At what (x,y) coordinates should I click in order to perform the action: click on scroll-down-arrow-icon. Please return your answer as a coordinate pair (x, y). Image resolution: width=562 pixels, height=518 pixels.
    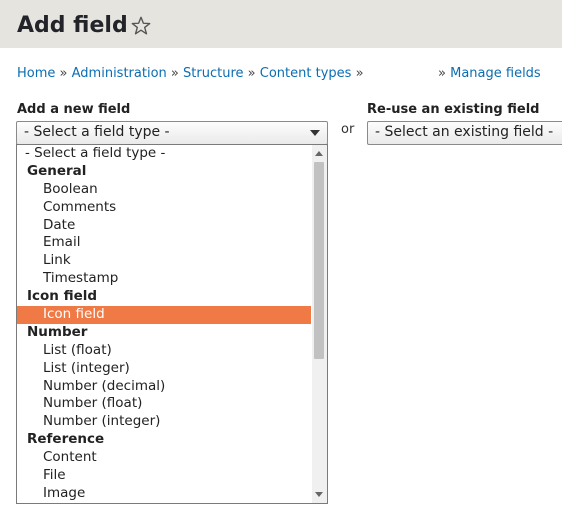
    Looking at the image, I should click on (319, 494).